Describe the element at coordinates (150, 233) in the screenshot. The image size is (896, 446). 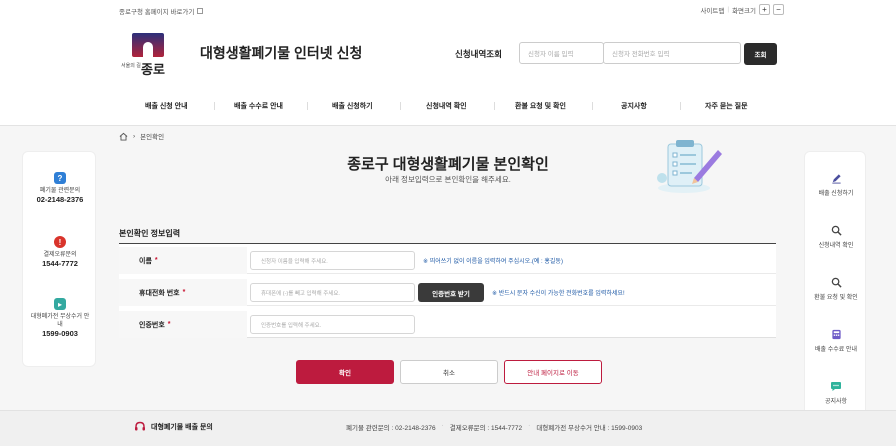
I see `form-title: 본인확인 정보입력` at that location.